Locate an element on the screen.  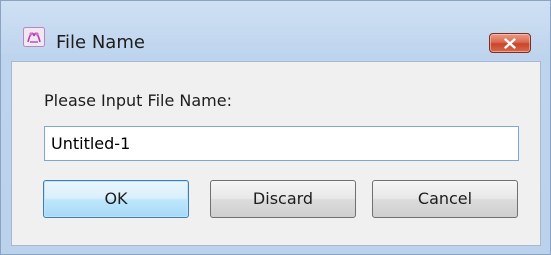
filename-prompt-label: Please Input File Name: is located at coordinates (138, 100).